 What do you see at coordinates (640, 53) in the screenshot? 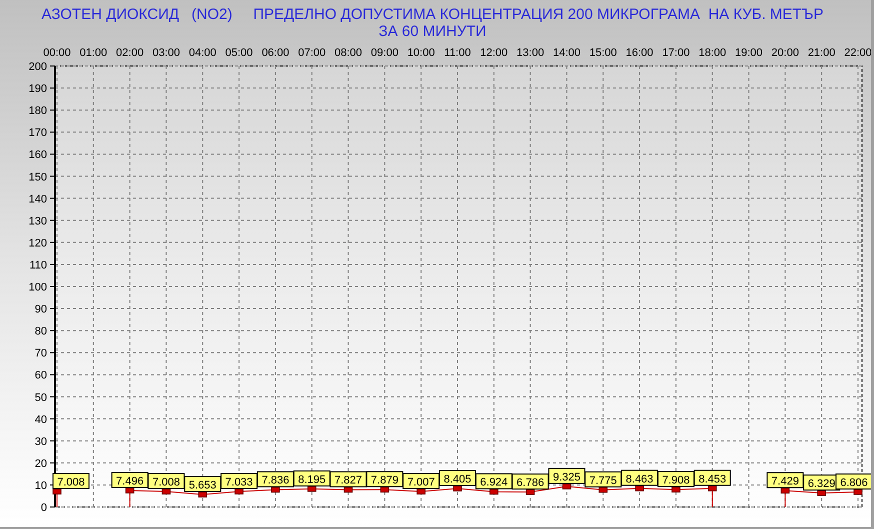
I see `x-tick-label: 16:00` at bounding box center [640, 53].